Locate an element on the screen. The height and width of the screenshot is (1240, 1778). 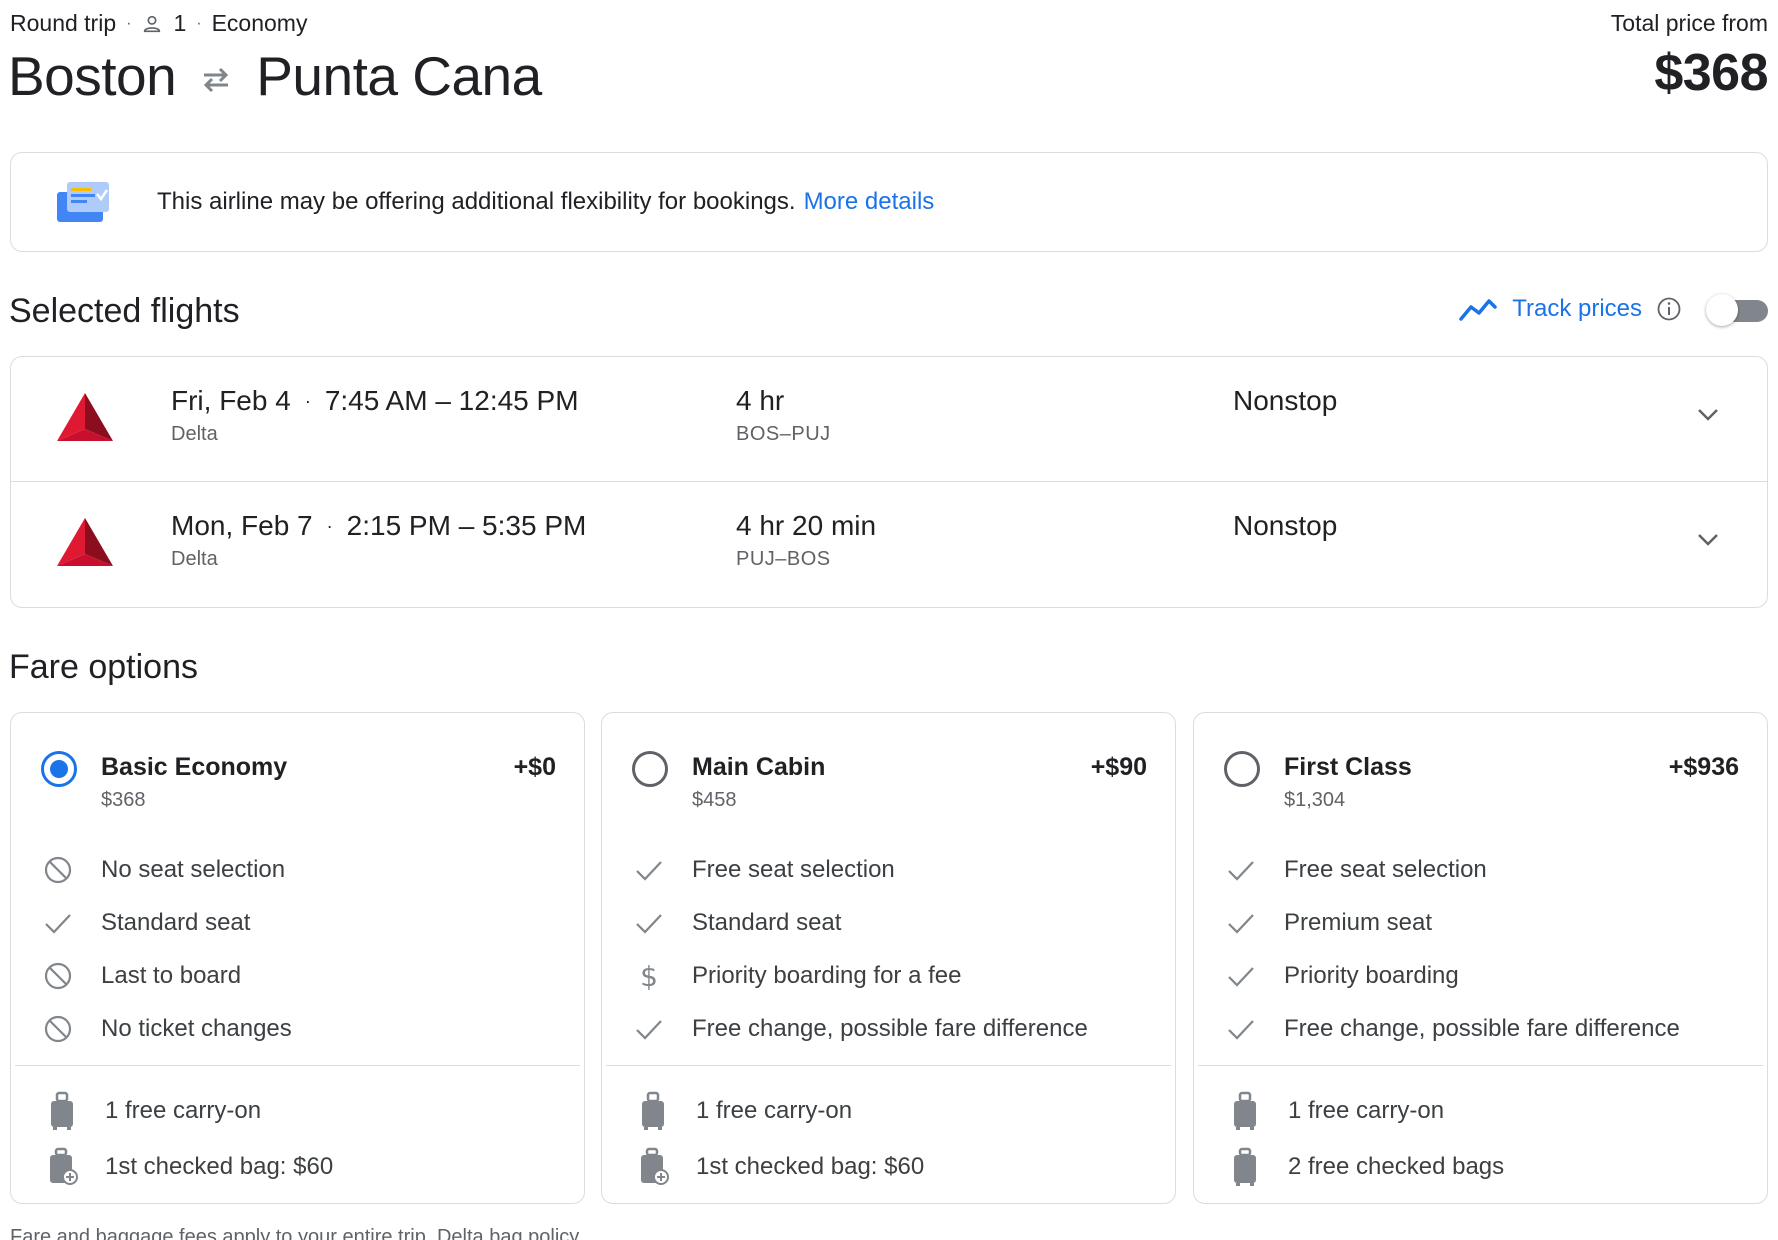
fare-name: First Class is located at coordinates (1348, 767).